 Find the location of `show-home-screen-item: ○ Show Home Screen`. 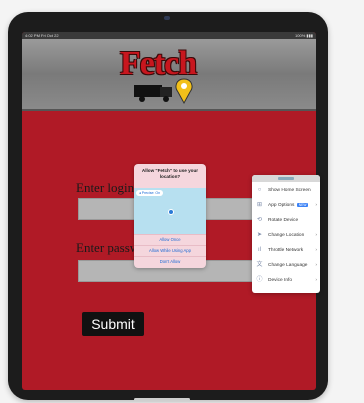

show-home-screen-item: ○ Show Home Screen is located at coordinates (286, 190).